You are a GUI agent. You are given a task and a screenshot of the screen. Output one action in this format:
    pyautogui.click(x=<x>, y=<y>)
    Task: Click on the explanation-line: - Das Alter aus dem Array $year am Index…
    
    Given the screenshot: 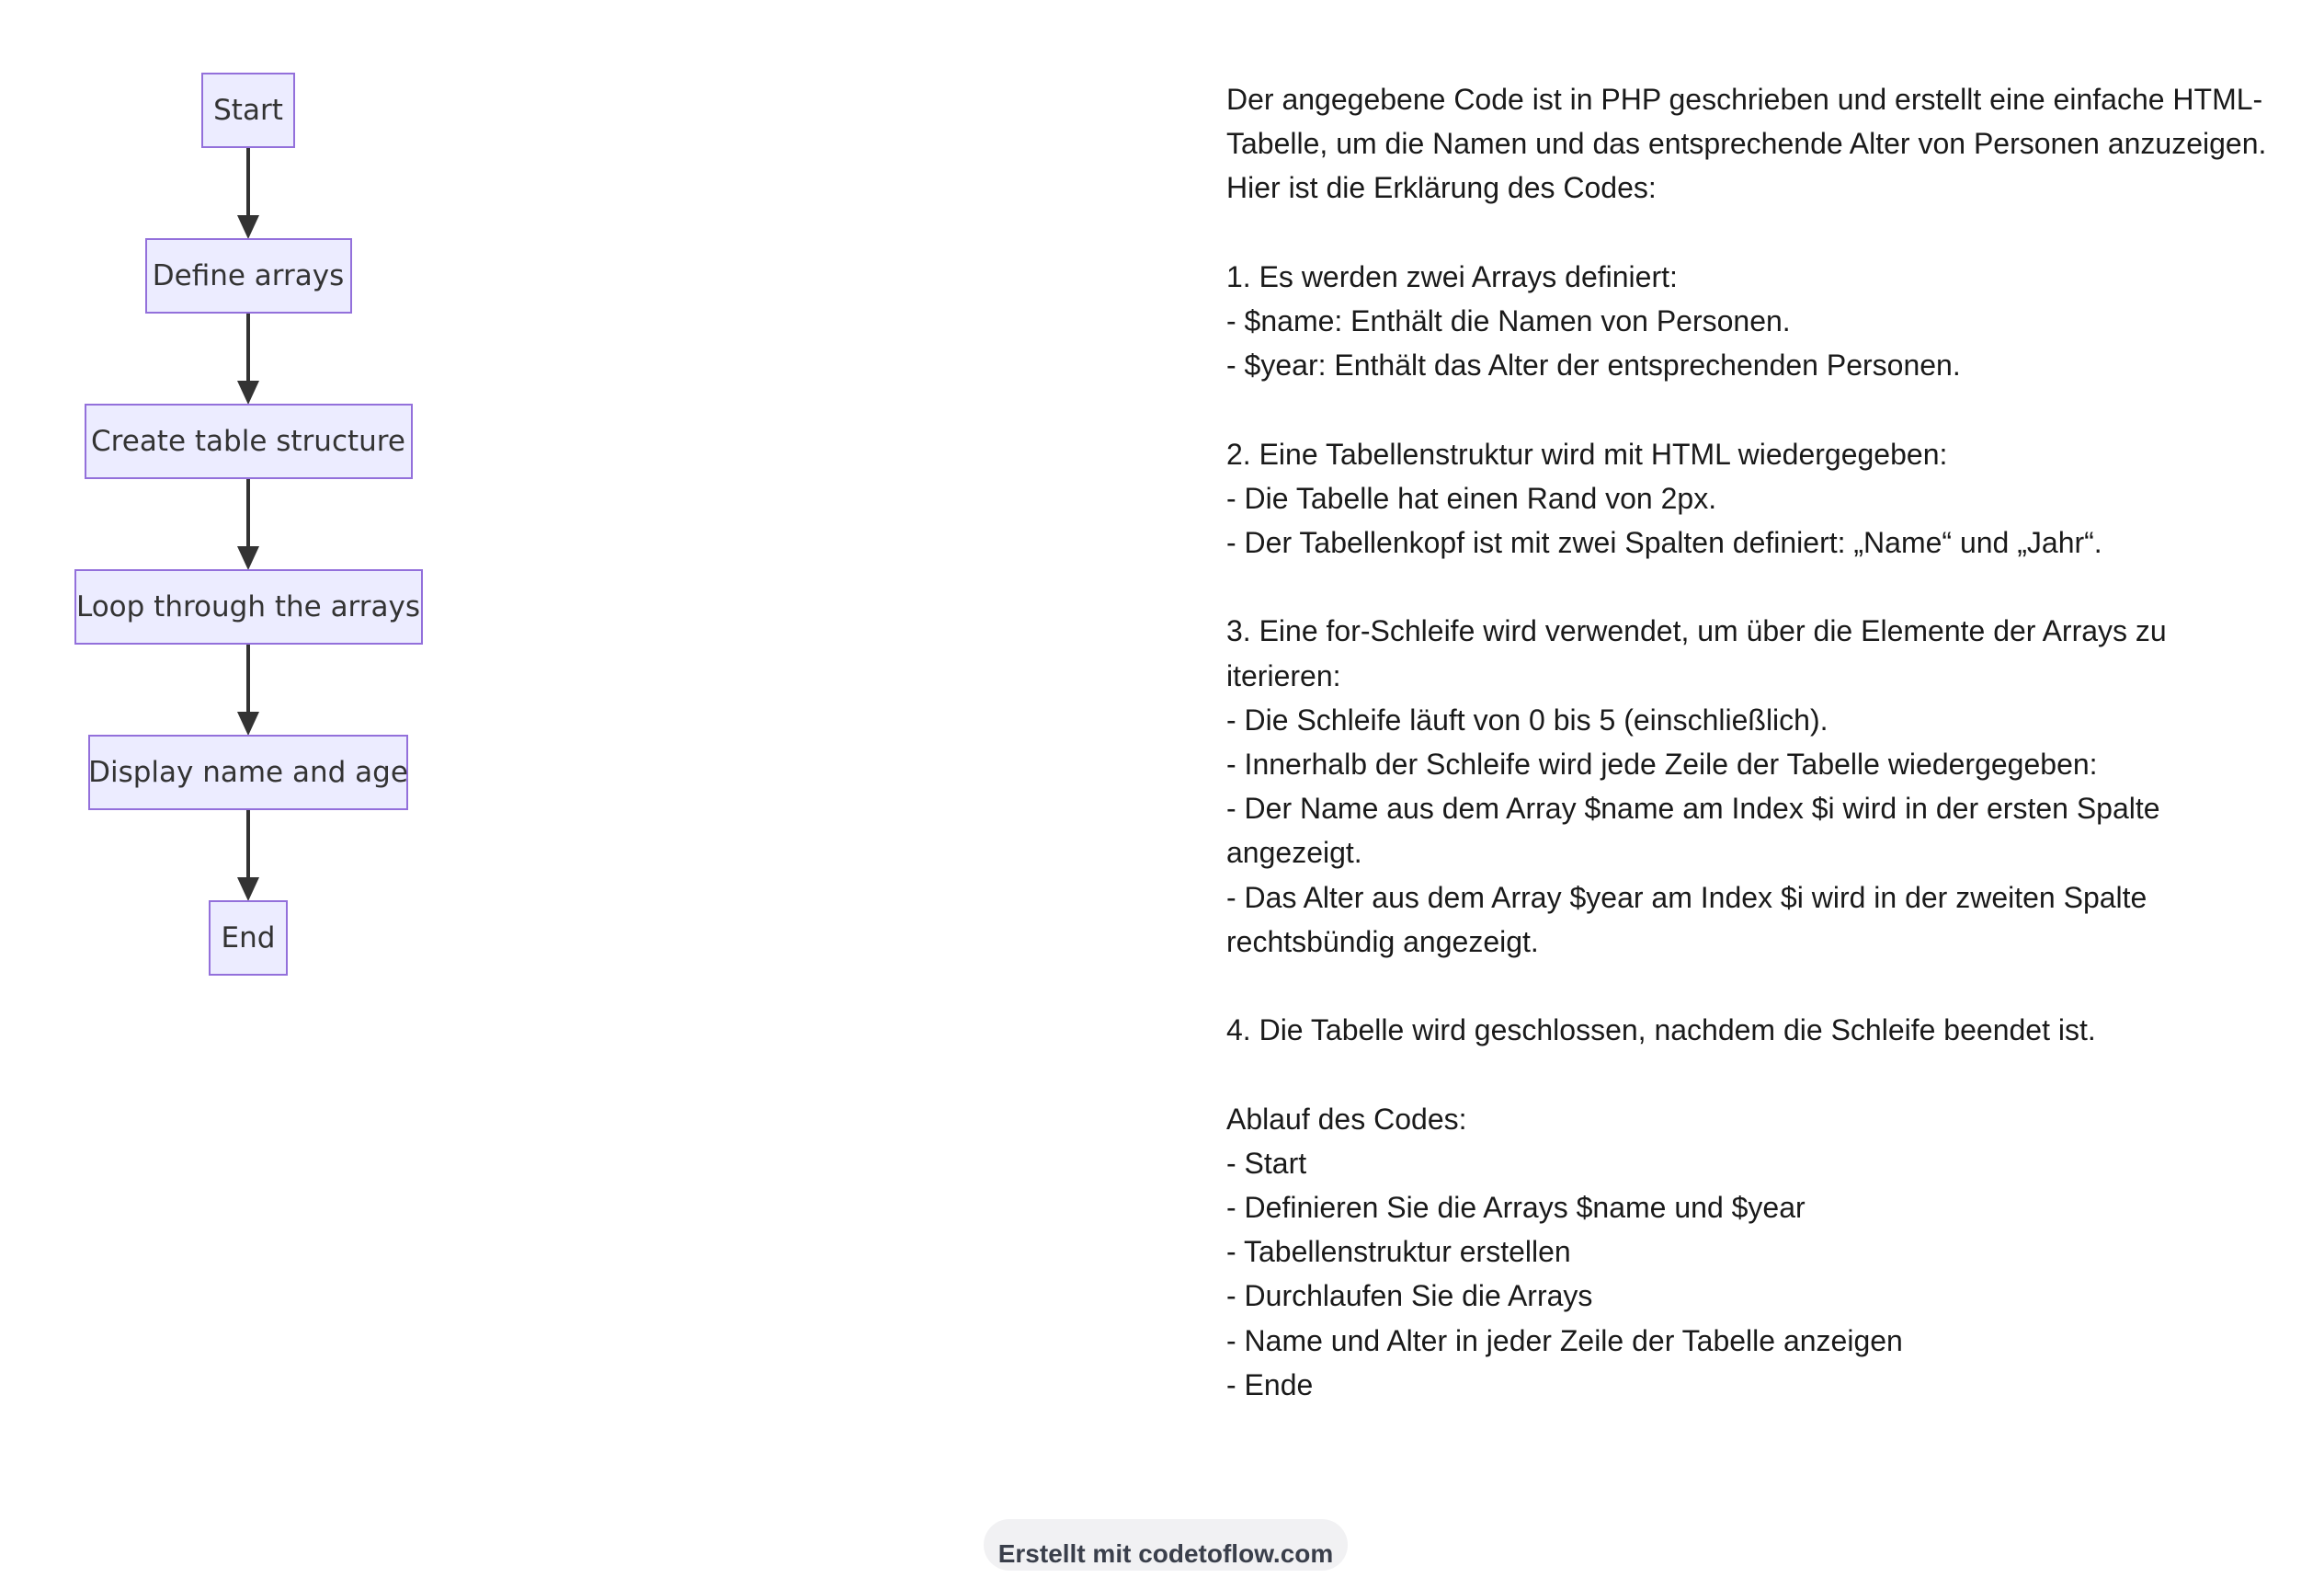 What is the action you would take?
    pyautogui.click(x=1687, y=897)
    